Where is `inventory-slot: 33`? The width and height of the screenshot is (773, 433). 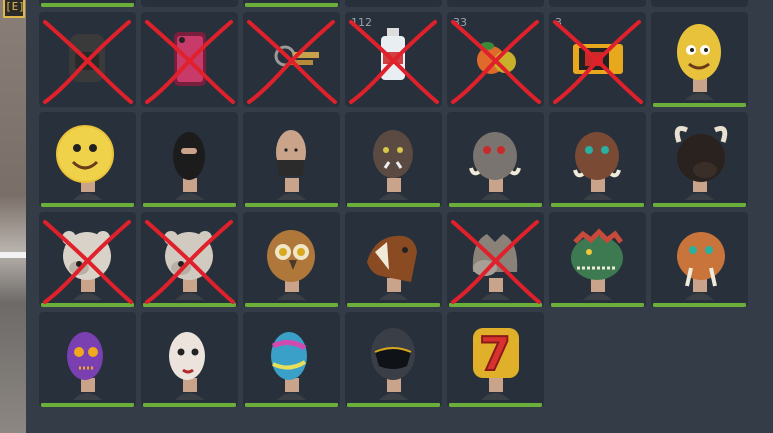
inventory-slot: 33 is located at coordinates (495, 59).